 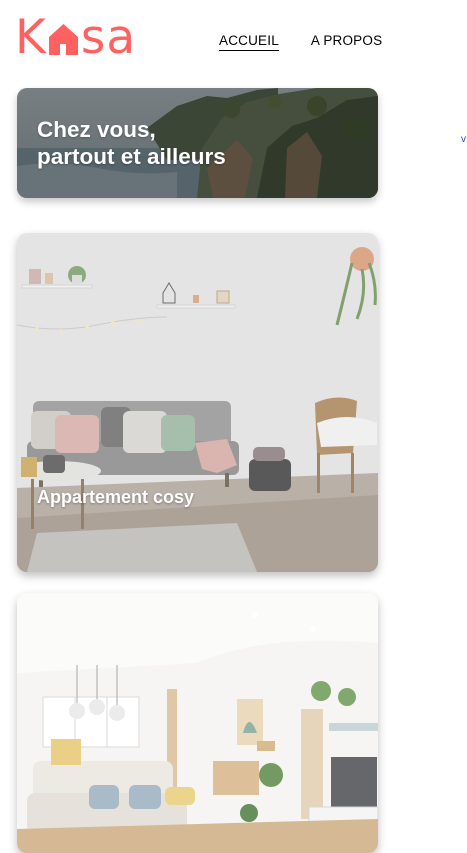 I want to click on site-header: K sa ACCUEIL A PROPOS, so click(x=233, y=40).